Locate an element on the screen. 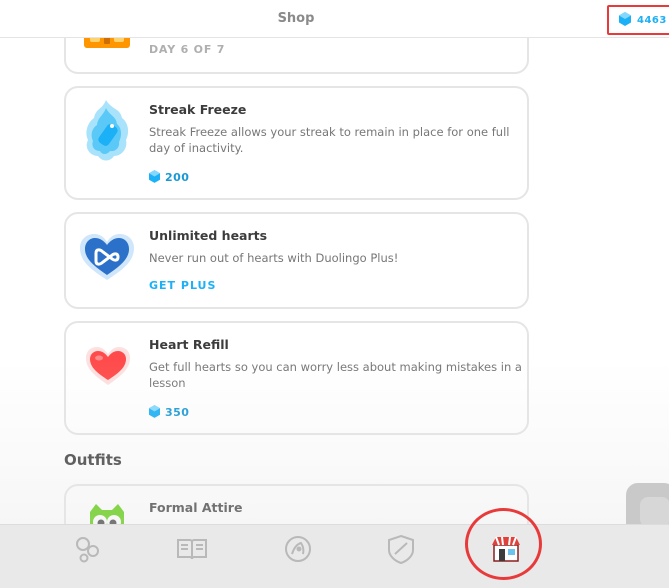 Image resolution: width=669 pixels, height=588 pixels. tab-profile is located at coordinates (298, 551).